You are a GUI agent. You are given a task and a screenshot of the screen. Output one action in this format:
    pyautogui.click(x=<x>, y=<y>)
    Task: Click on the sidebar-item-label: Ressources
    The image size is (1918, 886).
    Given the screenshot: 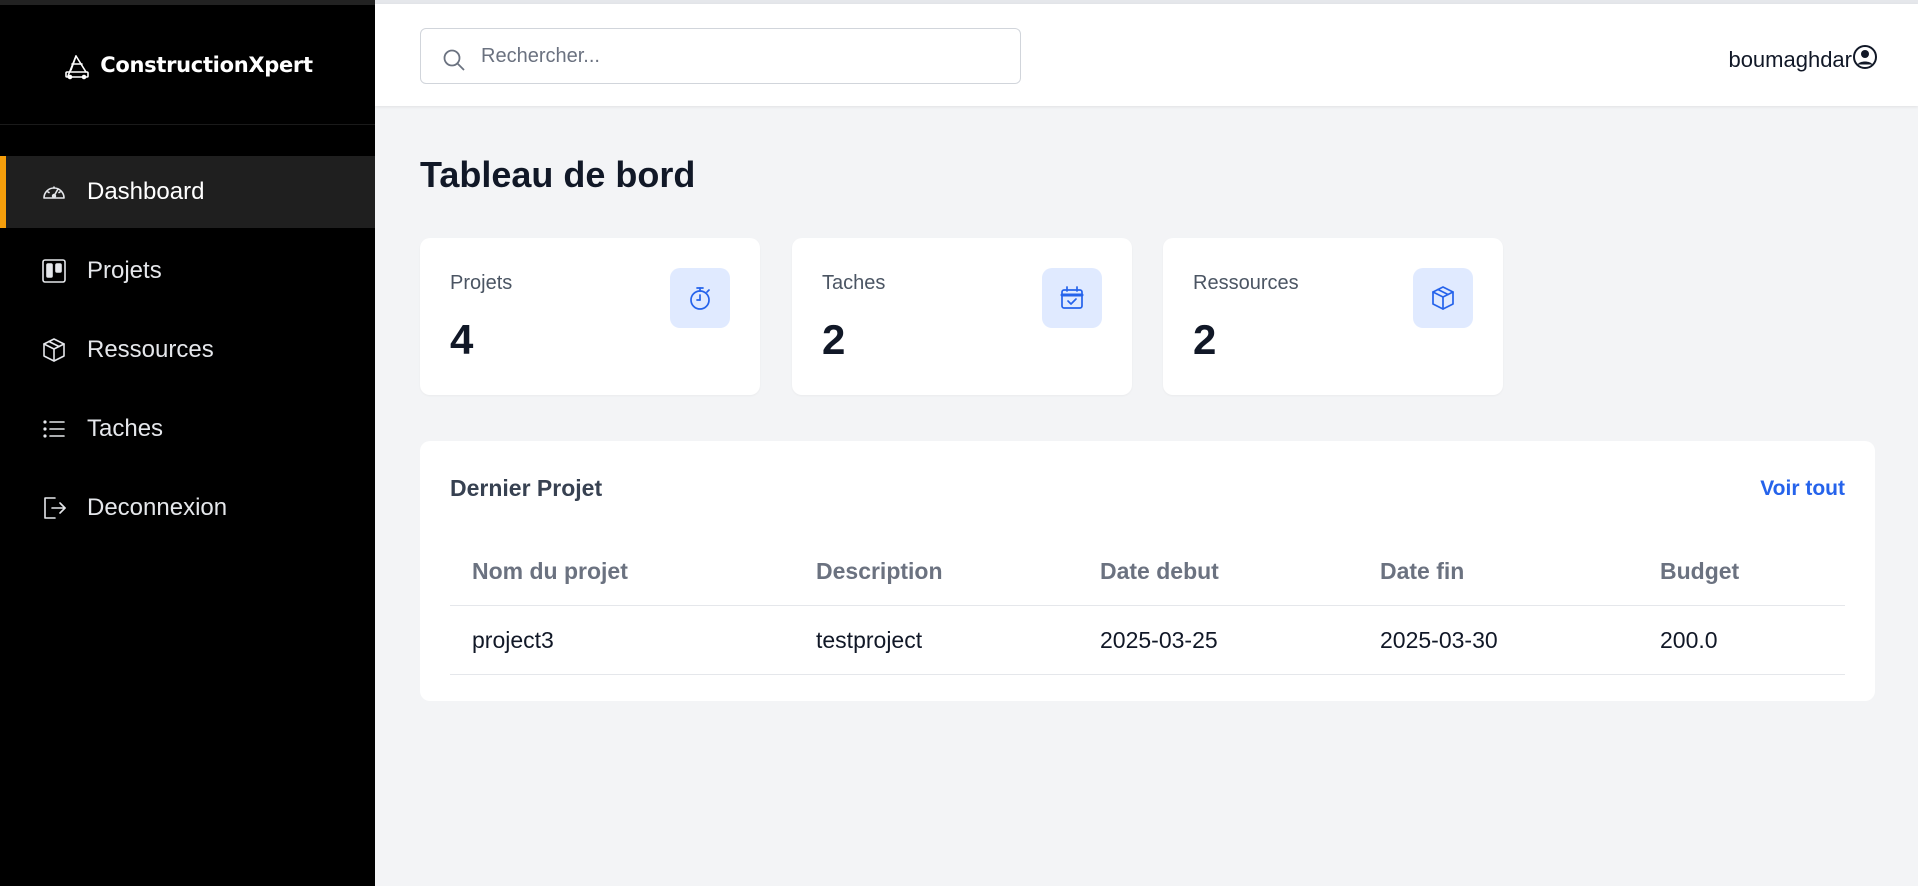 What is the action you would take?
    pyautogui.click(x=150, y=349)
    